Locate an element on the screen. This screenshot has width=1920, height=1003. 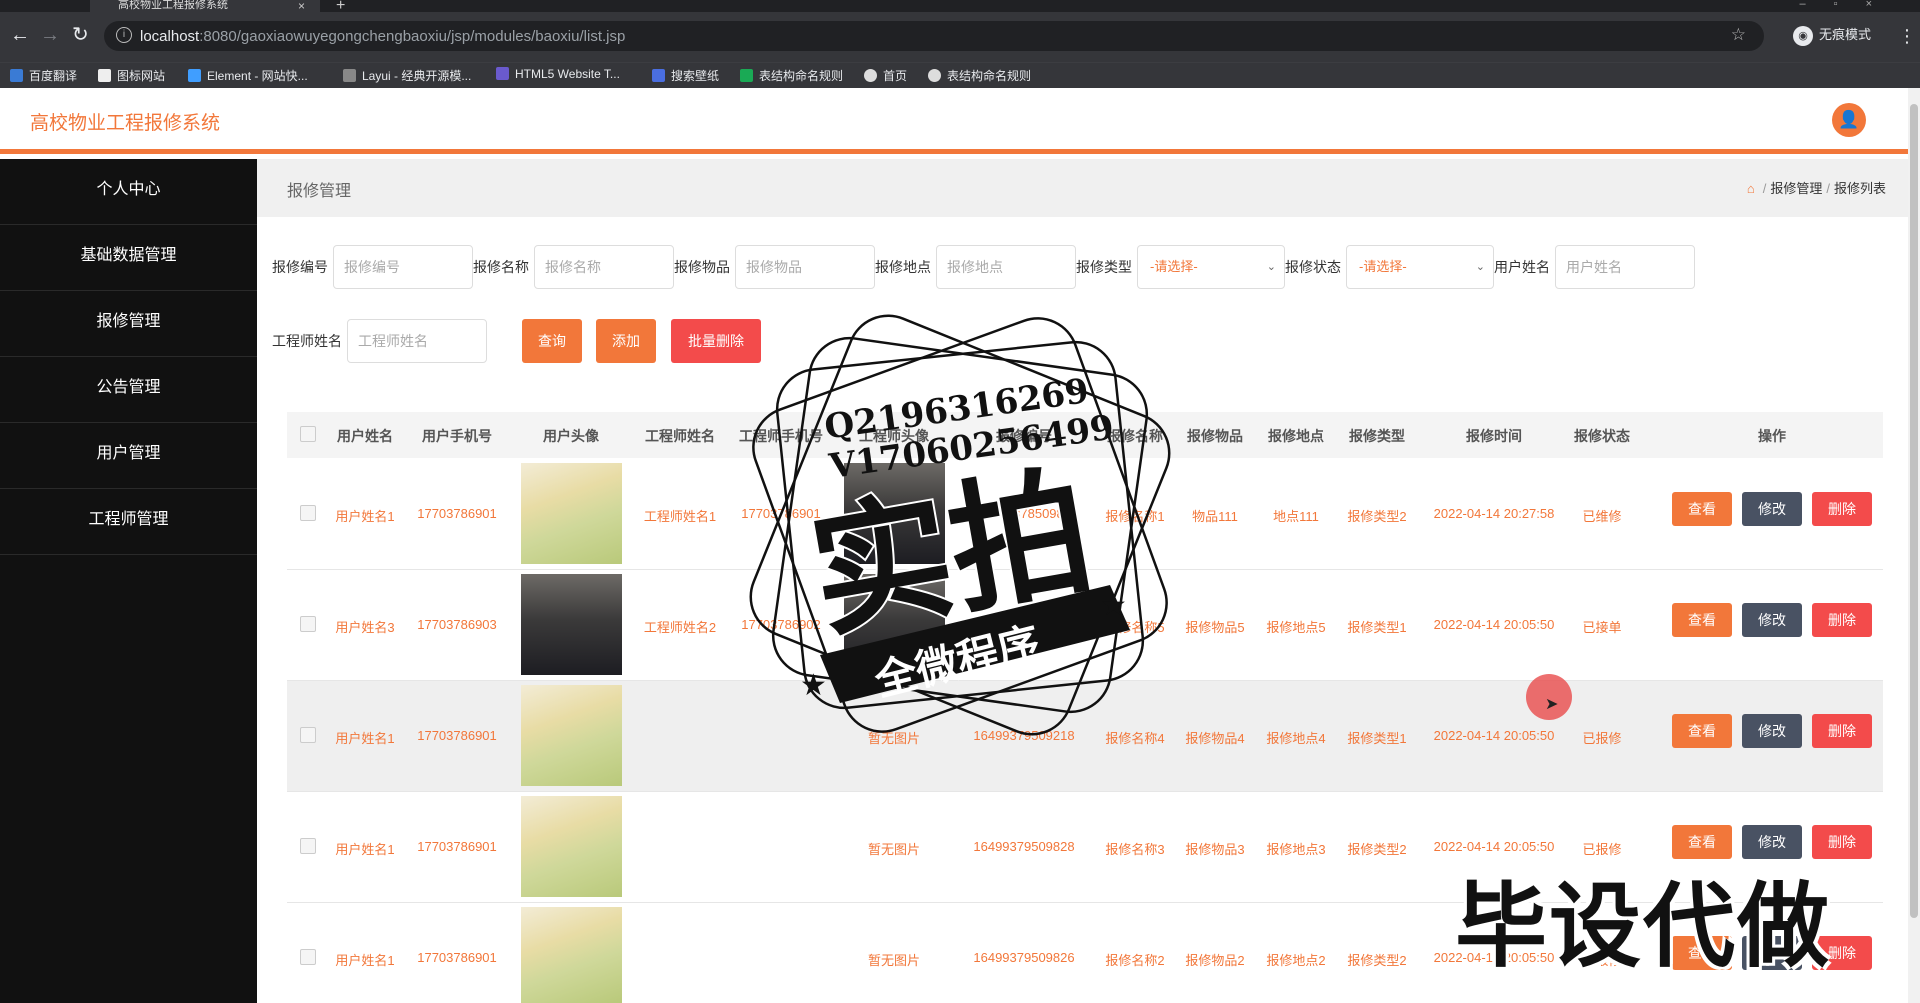
column-header: 用户手机号 is located at coordinates (457, 436).